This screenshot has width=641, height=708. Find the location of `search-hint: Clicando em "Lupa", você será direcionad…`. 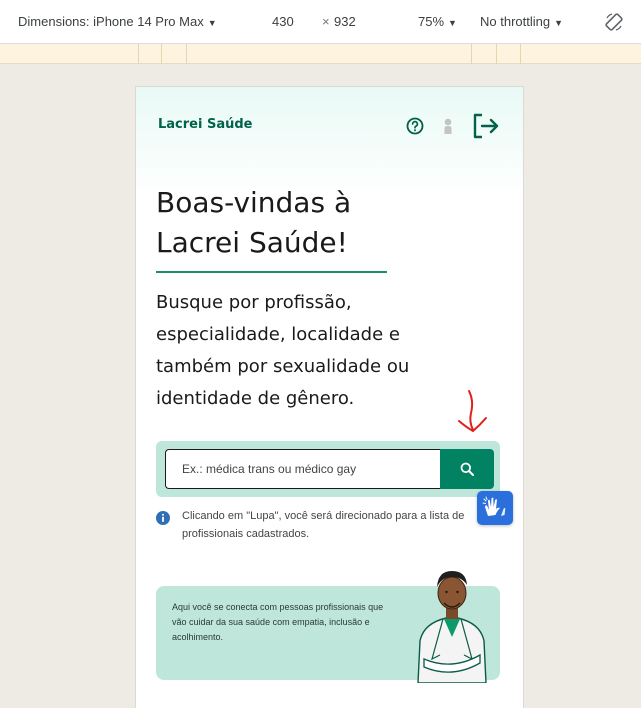

search-hint: Clicando em "Lupa", você será direcionad… is located at coordinates (326, 525).